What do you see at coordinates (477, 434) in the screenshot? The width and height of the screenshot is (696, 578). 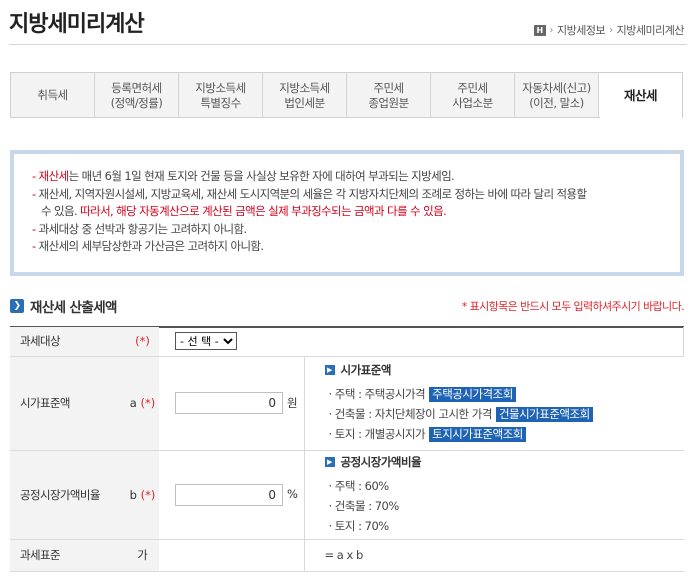 I see `land-price-lookup-button: 토지시가표준액조회` at bounding box center [477, 434].